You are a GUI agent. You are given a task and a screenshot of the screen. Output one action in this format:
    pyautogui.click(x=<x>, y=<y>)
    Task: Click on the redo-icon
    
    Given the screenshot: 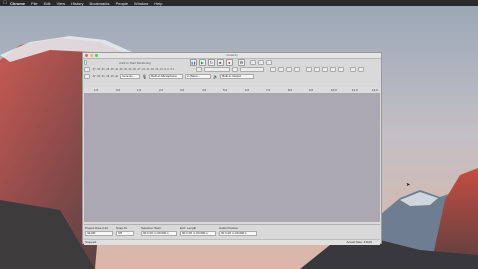 What is the action you would take?
    pyautogui.click(x=361, y=69)
    